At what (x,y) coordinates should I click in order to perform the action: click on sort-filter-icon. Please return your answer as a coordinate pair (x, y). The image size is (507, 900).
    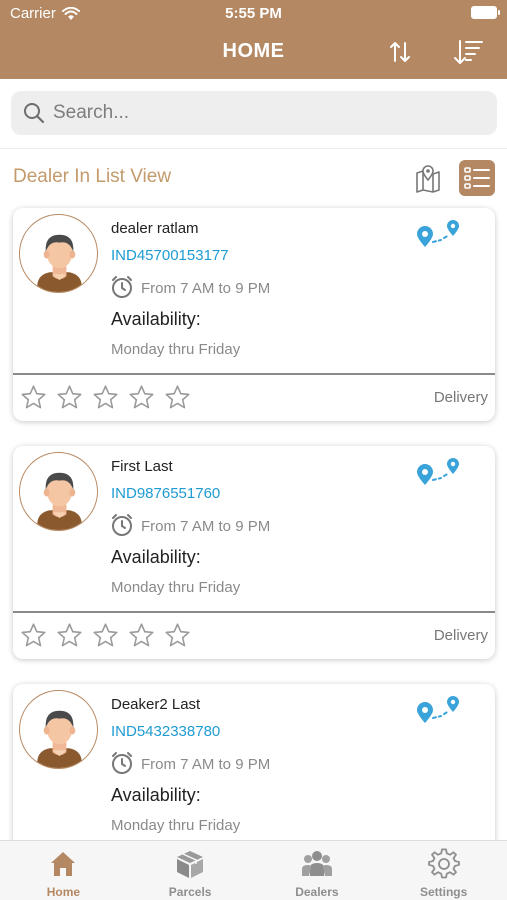
    Looking at the image, I should click on (468, 52).